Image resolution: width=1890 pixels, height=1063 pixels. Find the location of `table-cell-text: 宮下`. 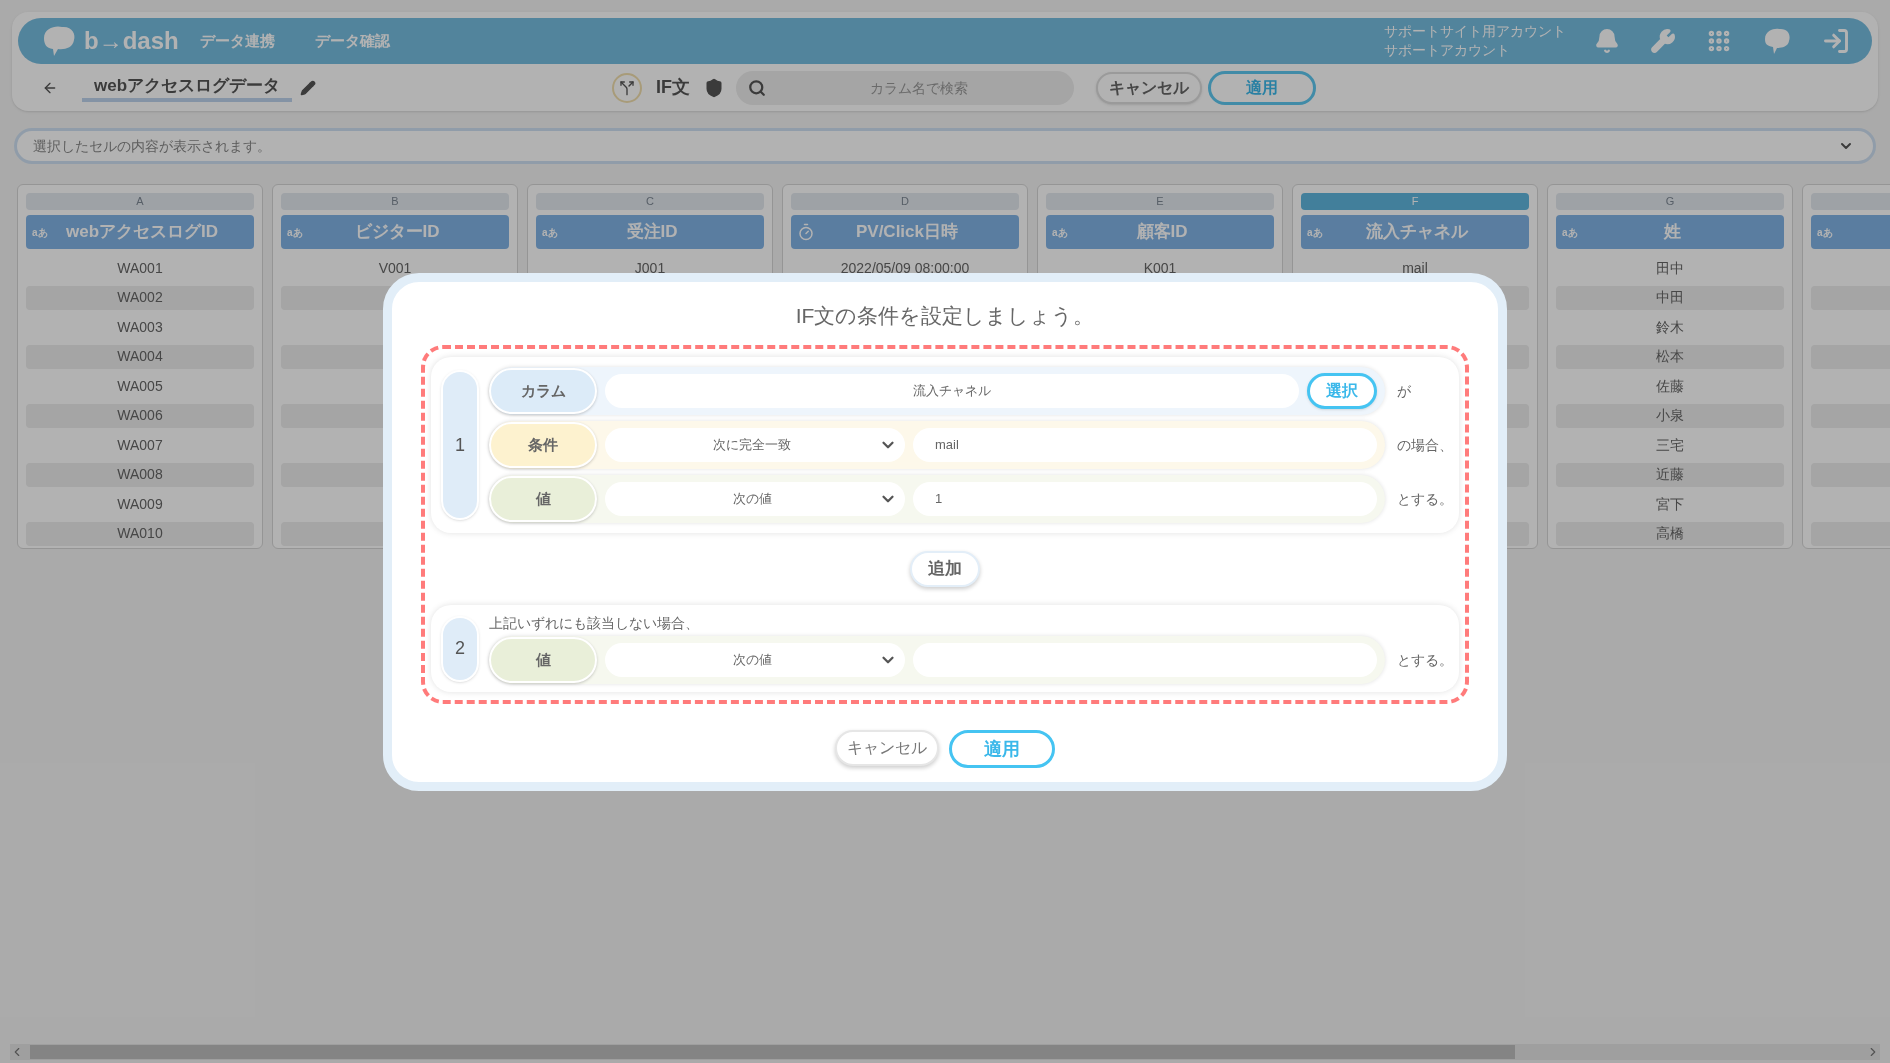

table-cell-text: 宮下 is located at coordinates (1670, 504).